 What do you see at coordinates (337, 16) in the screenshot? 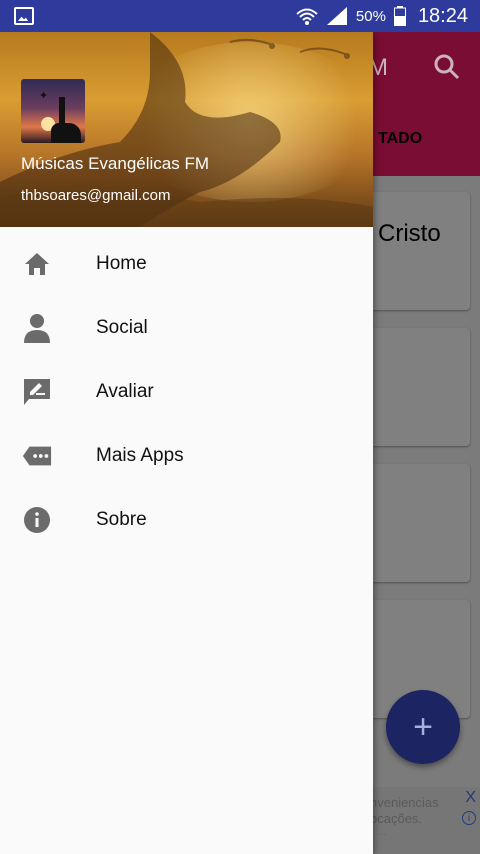
I see `signal-icon` at bounding box center [337, 16].